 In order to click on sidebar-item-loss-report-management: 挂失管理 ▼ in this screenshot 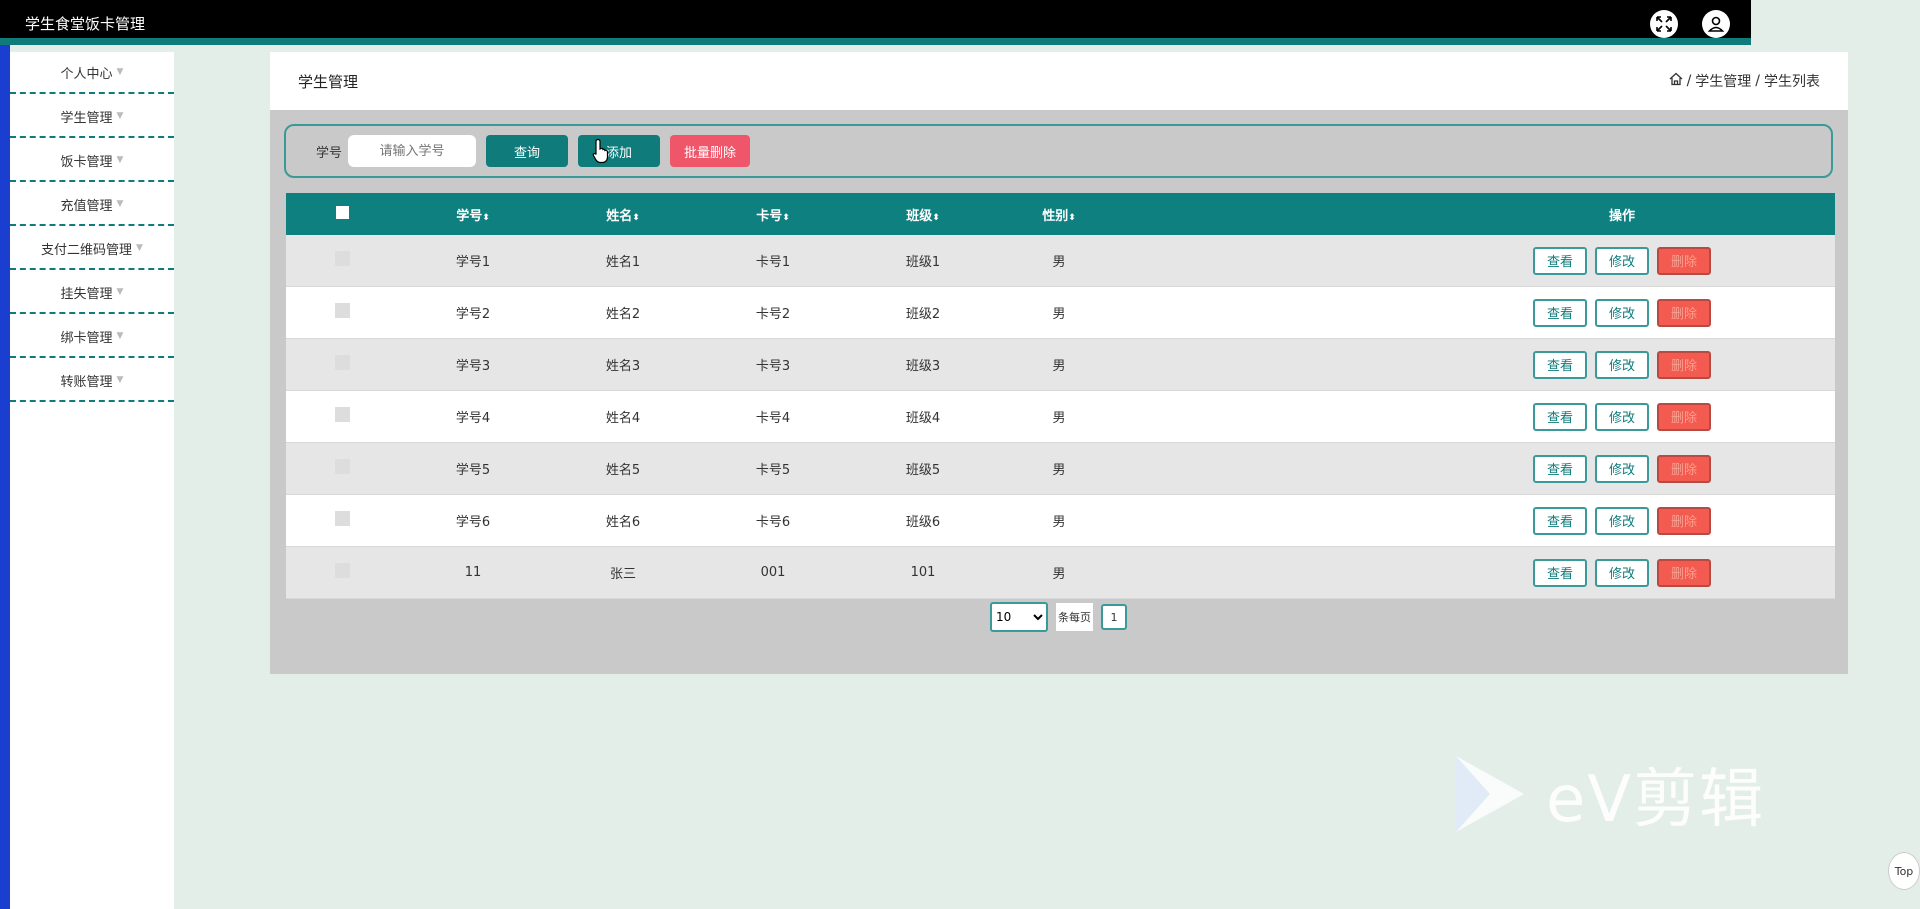, I will do `click(92, 293)`.